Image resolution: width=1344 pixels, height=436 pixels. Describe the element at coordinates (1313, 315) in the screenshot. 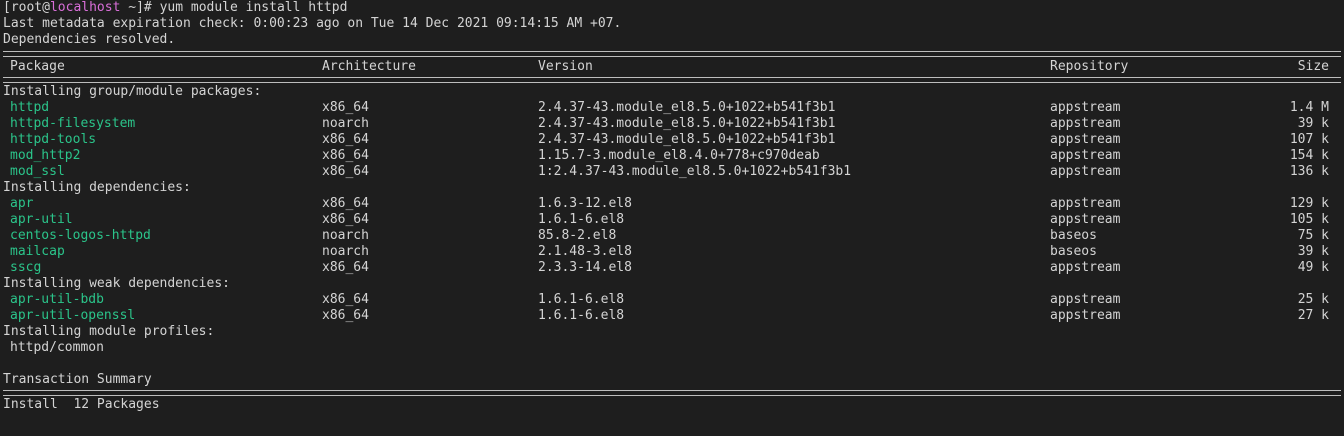

I see `package-size: 27 k` at that location.